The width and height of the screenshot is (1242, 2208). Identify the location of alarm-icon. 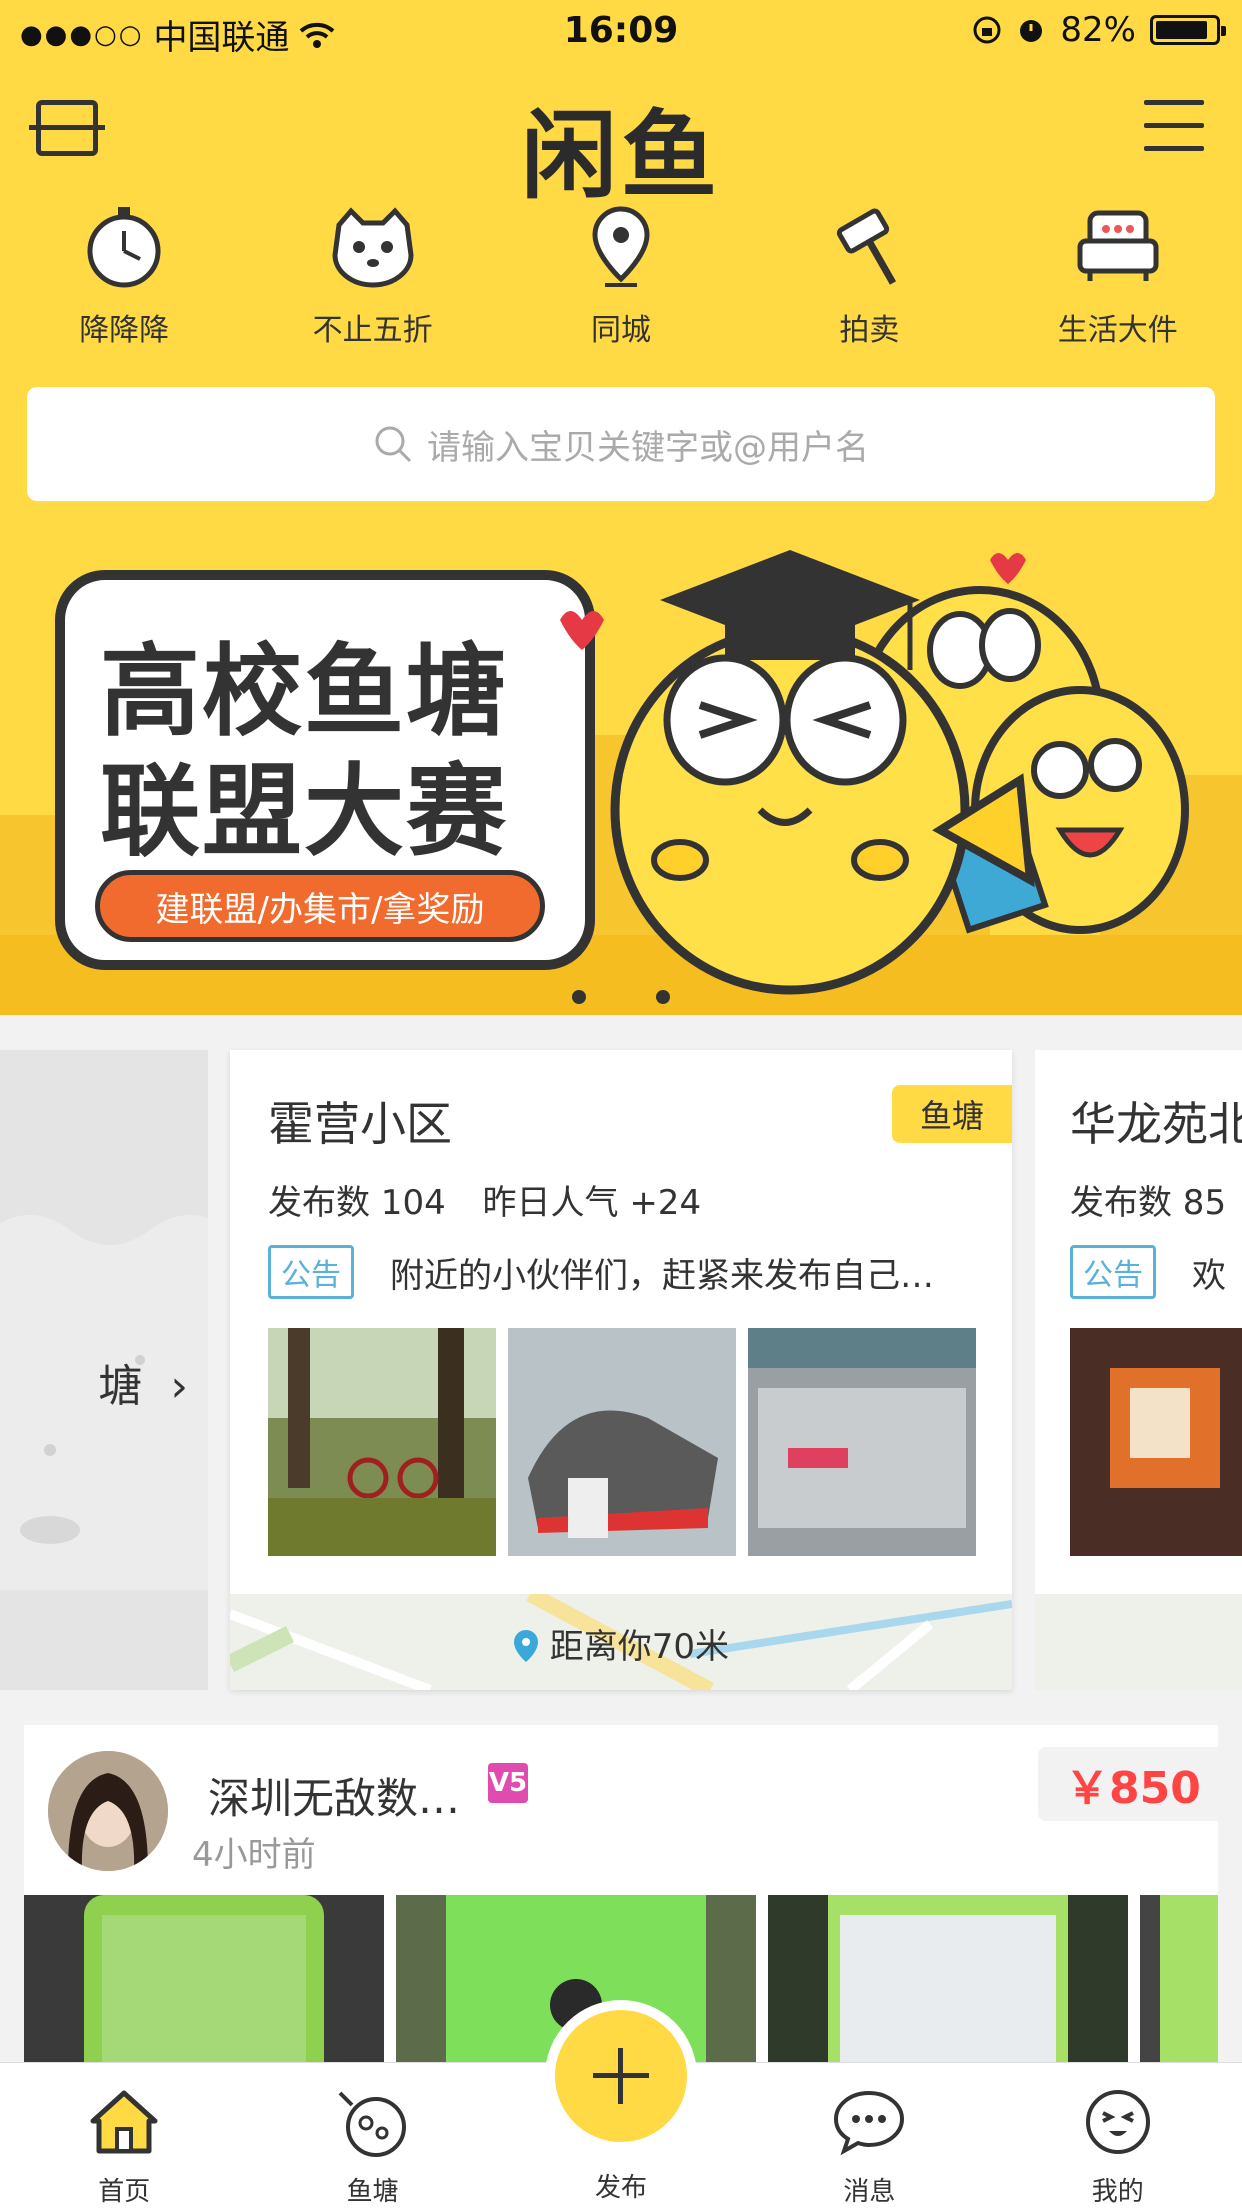
(1031, 31).